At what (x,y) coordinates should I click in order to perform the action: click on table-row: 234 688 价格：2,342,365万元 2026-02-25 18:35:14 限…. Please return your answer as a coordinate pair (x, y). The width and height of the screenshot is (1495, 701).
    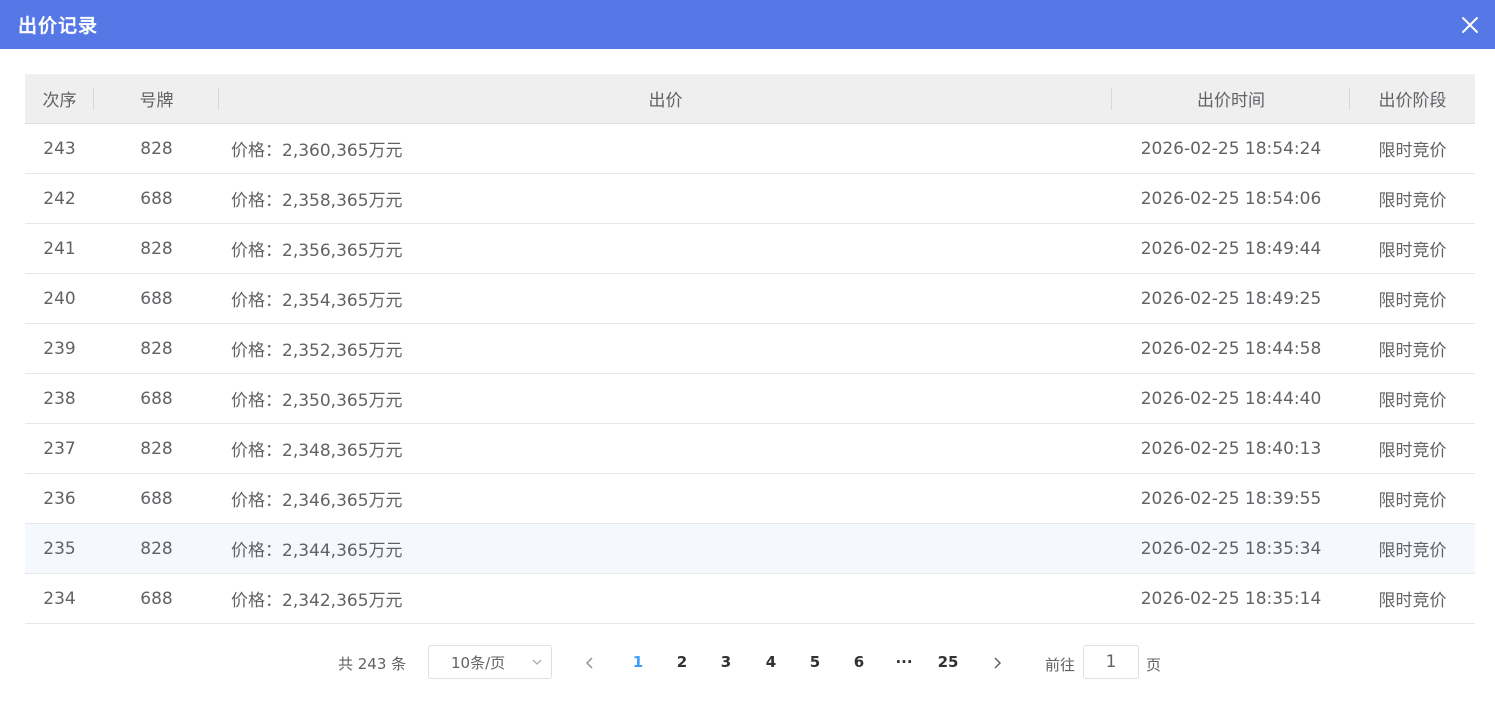
    Looking at the image, I should click on (750, 598).